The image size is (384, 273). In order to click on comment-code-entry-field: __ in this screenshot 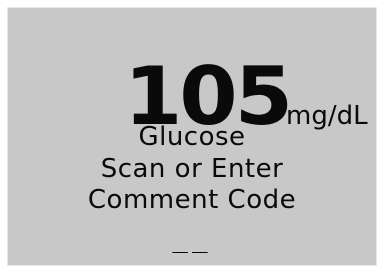, I will do `click(192, 239)`.